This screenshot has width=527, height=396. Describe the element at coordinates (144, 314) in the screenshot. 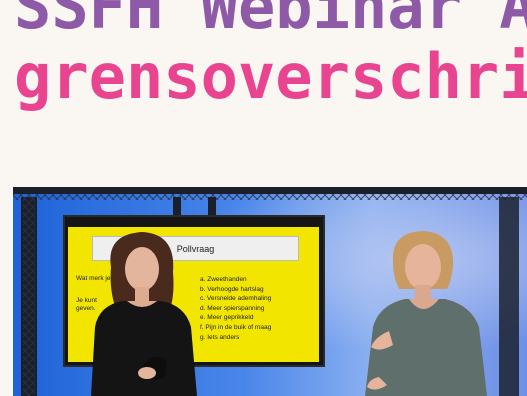

I see `presenter-left` at that location.